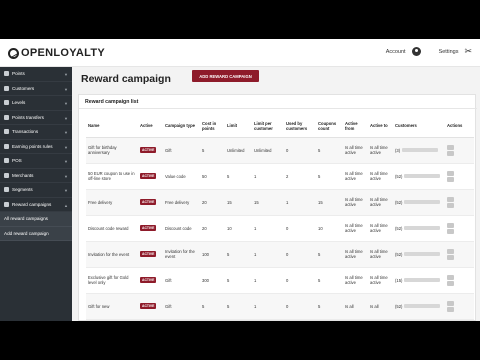  I want to click on active-cell: ACTIVE, so click(150, 228).